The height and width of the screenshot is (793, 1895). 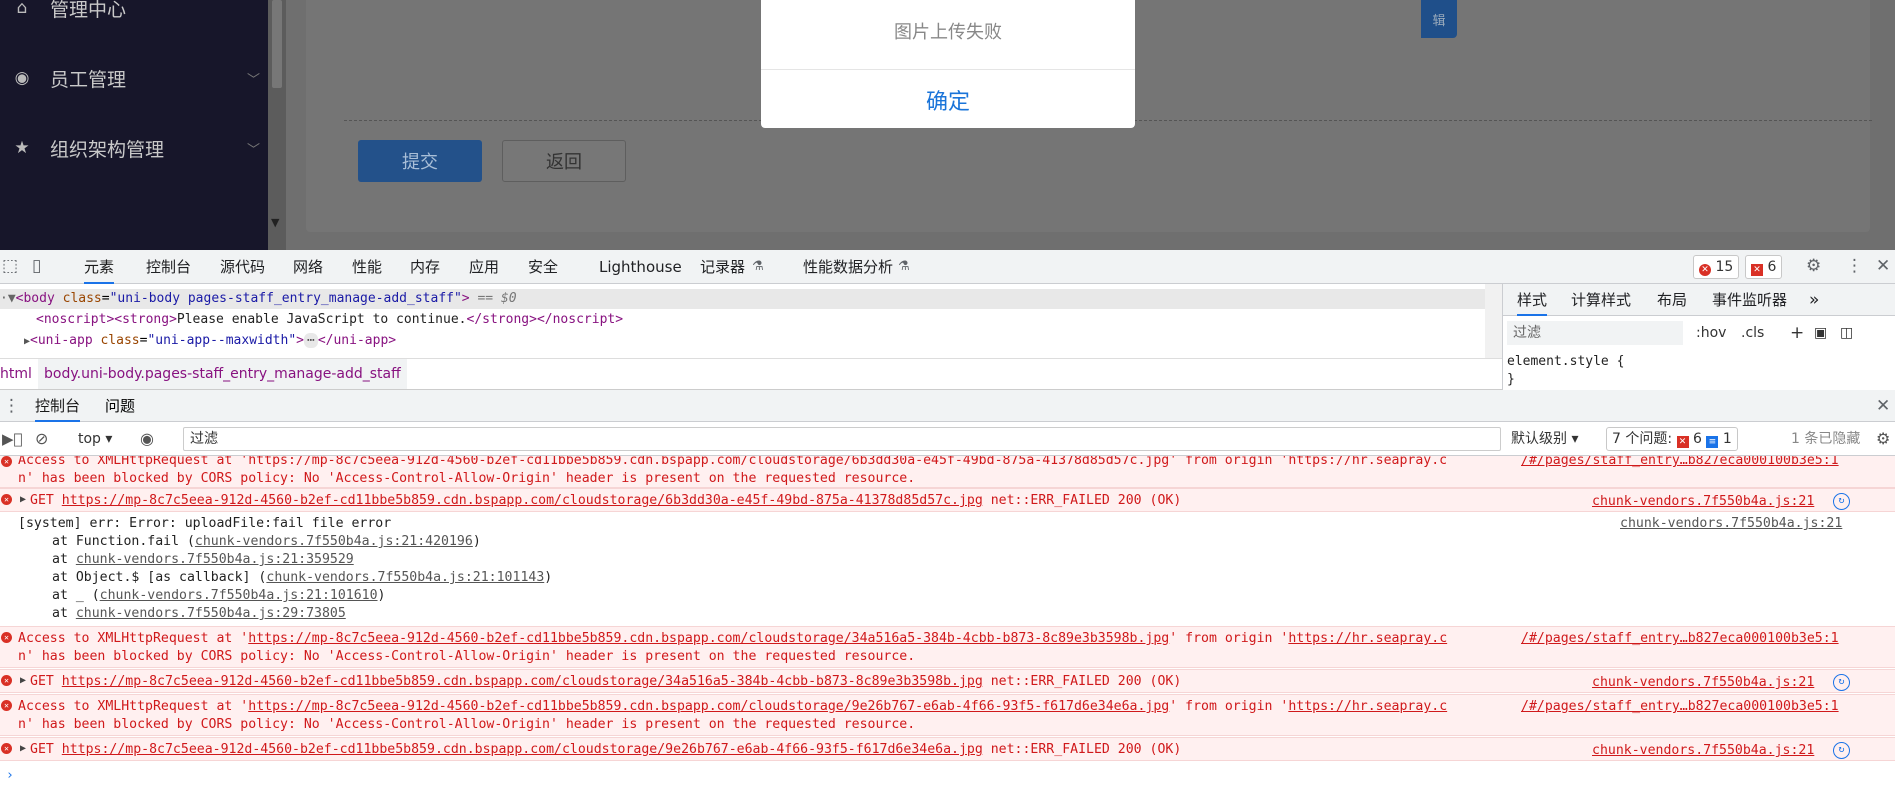 I want to click on tab-elements: 元素, so click(x=99, y=267).